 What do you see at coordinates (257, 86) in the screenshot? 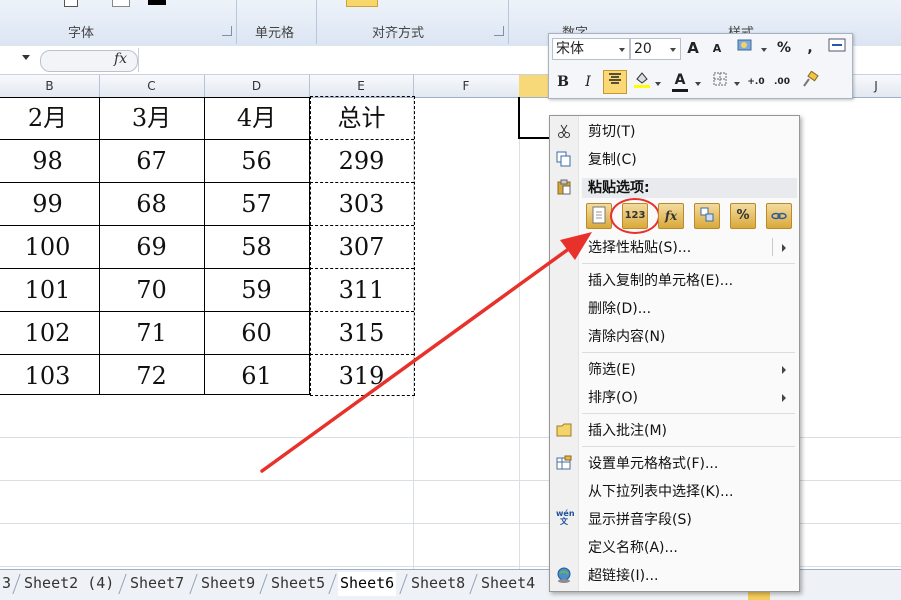
I see `column-header-d: D` at bounding box center [257, 86].